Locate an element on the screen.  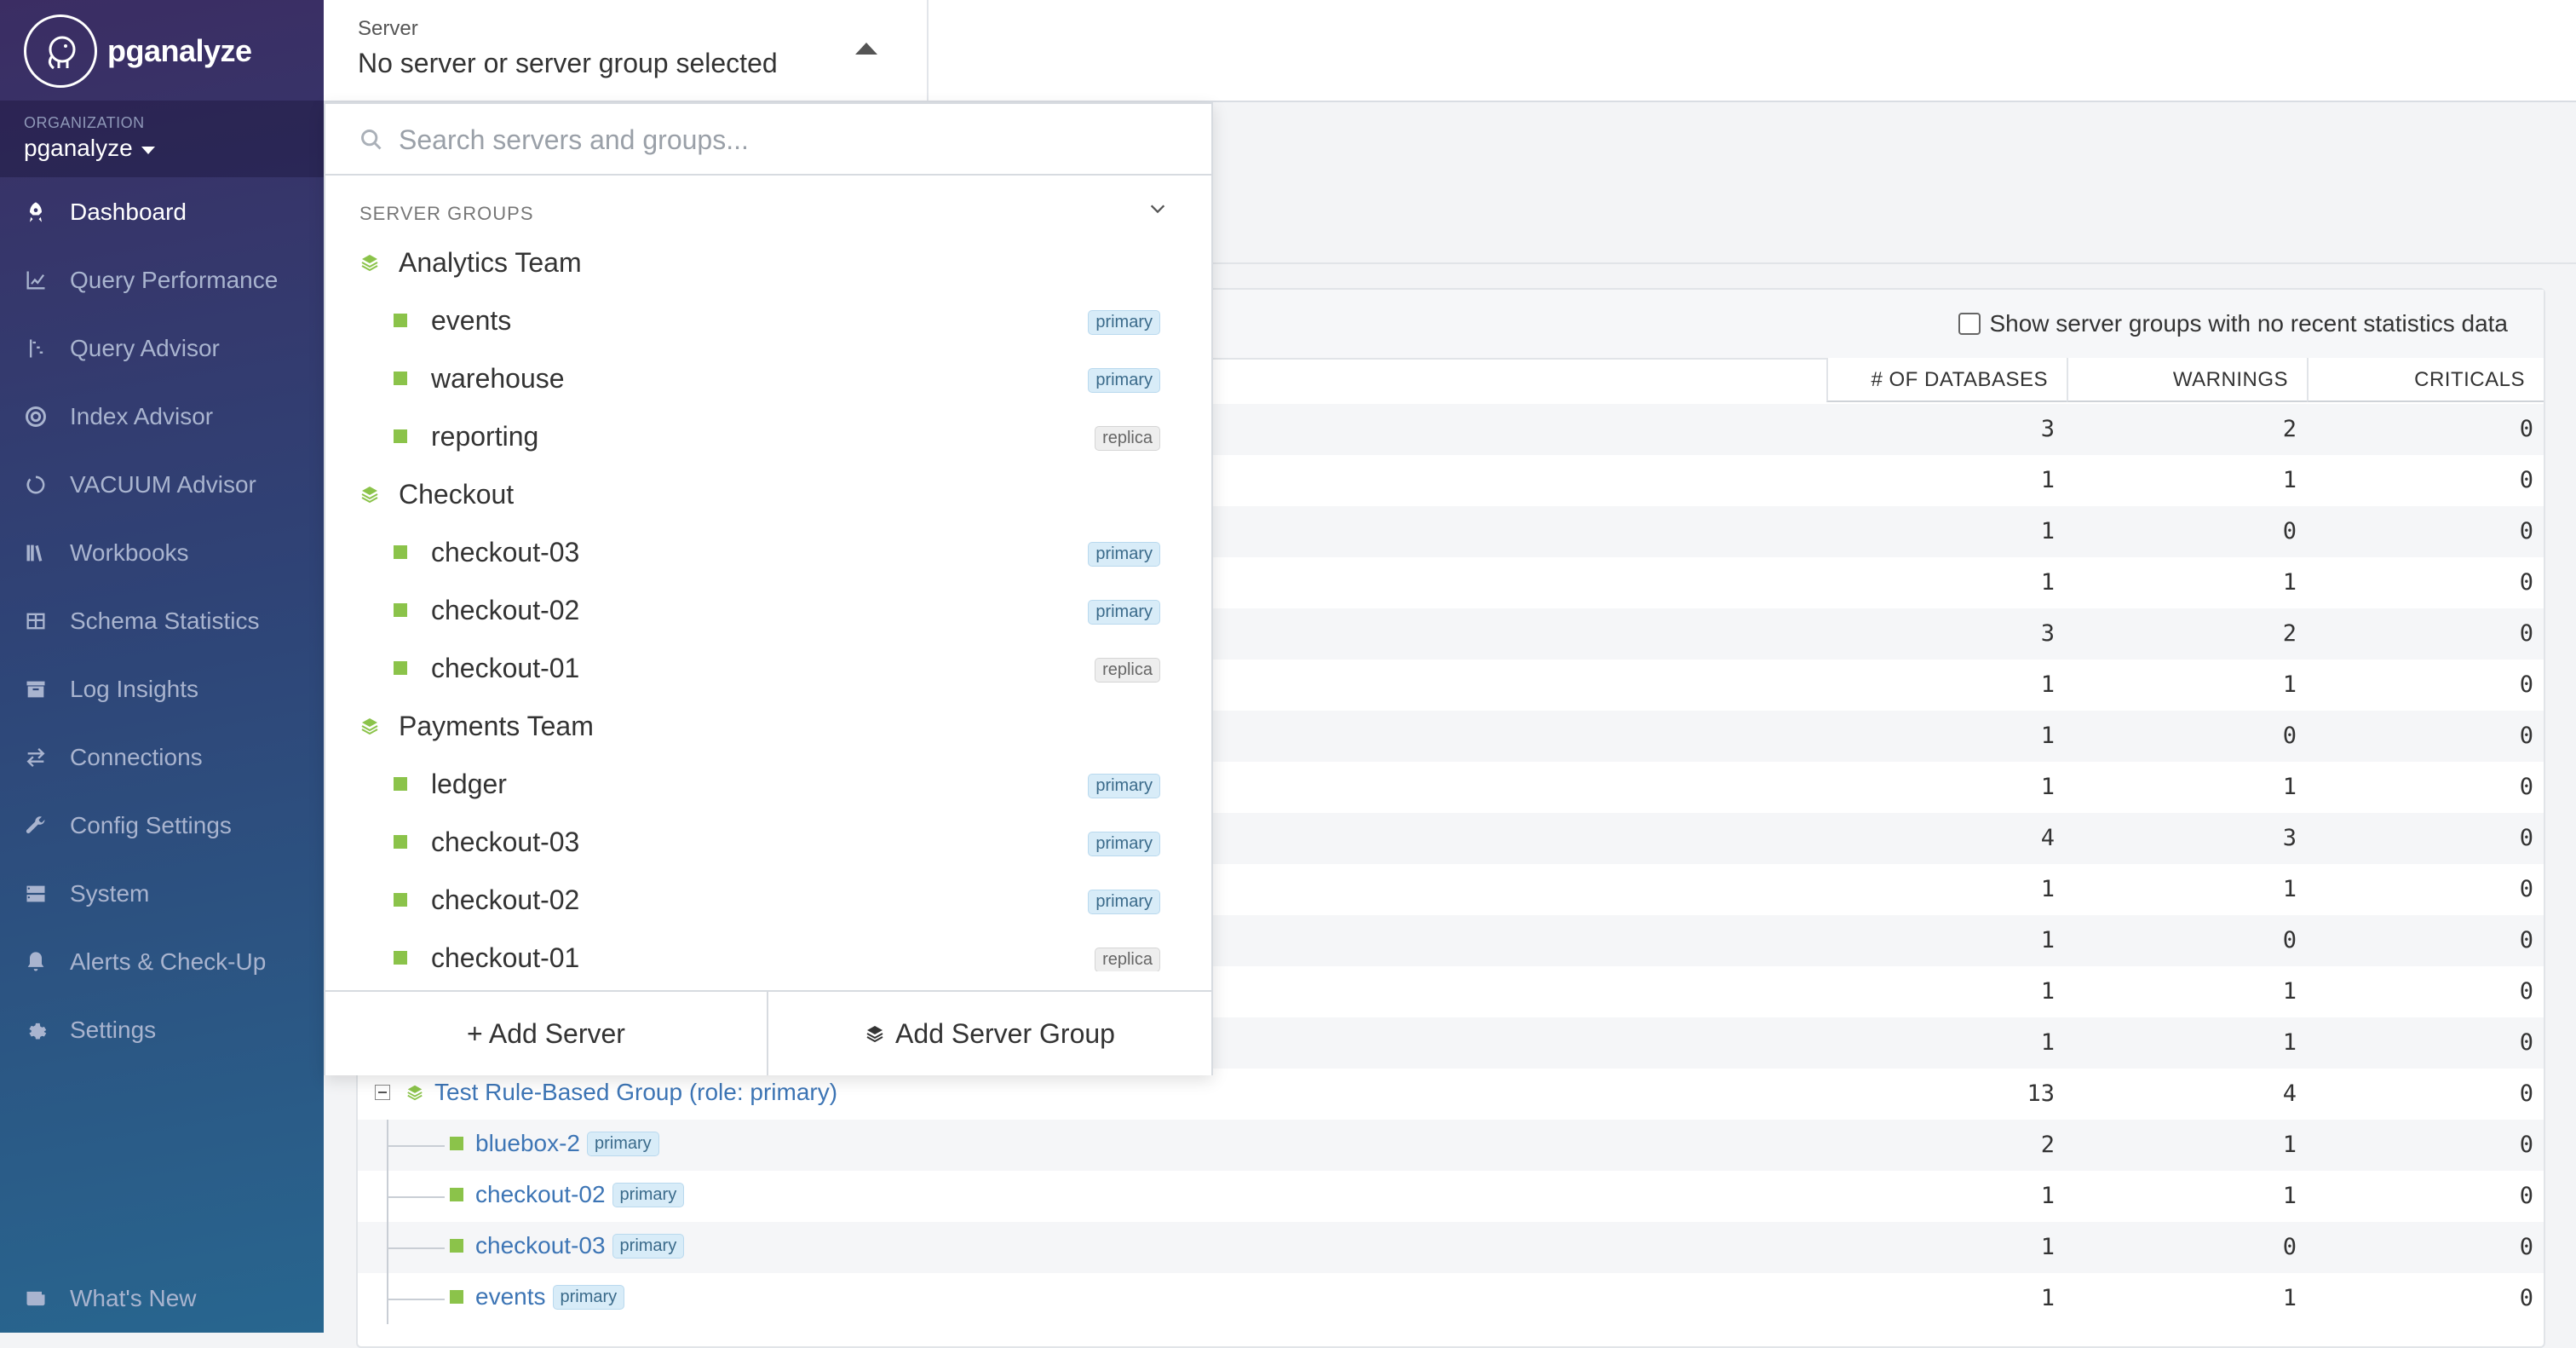
server-groups-header: SERVER GROUPS is located at coordinates (446, 213).